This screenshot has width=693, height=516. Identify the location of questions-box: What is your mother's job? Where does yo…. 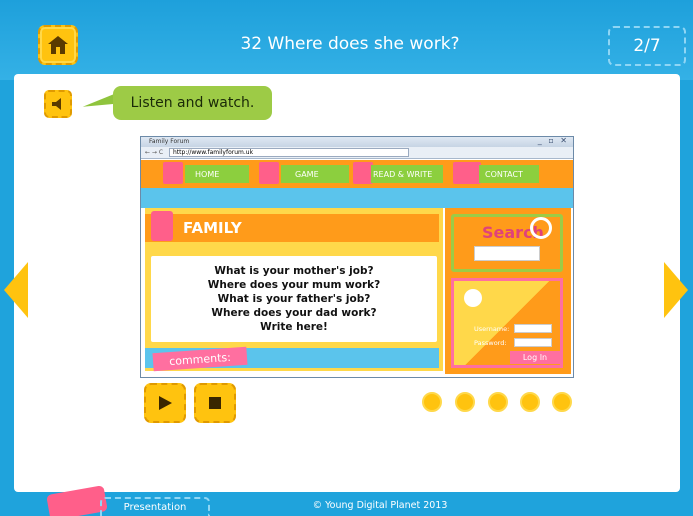
(294, 299).